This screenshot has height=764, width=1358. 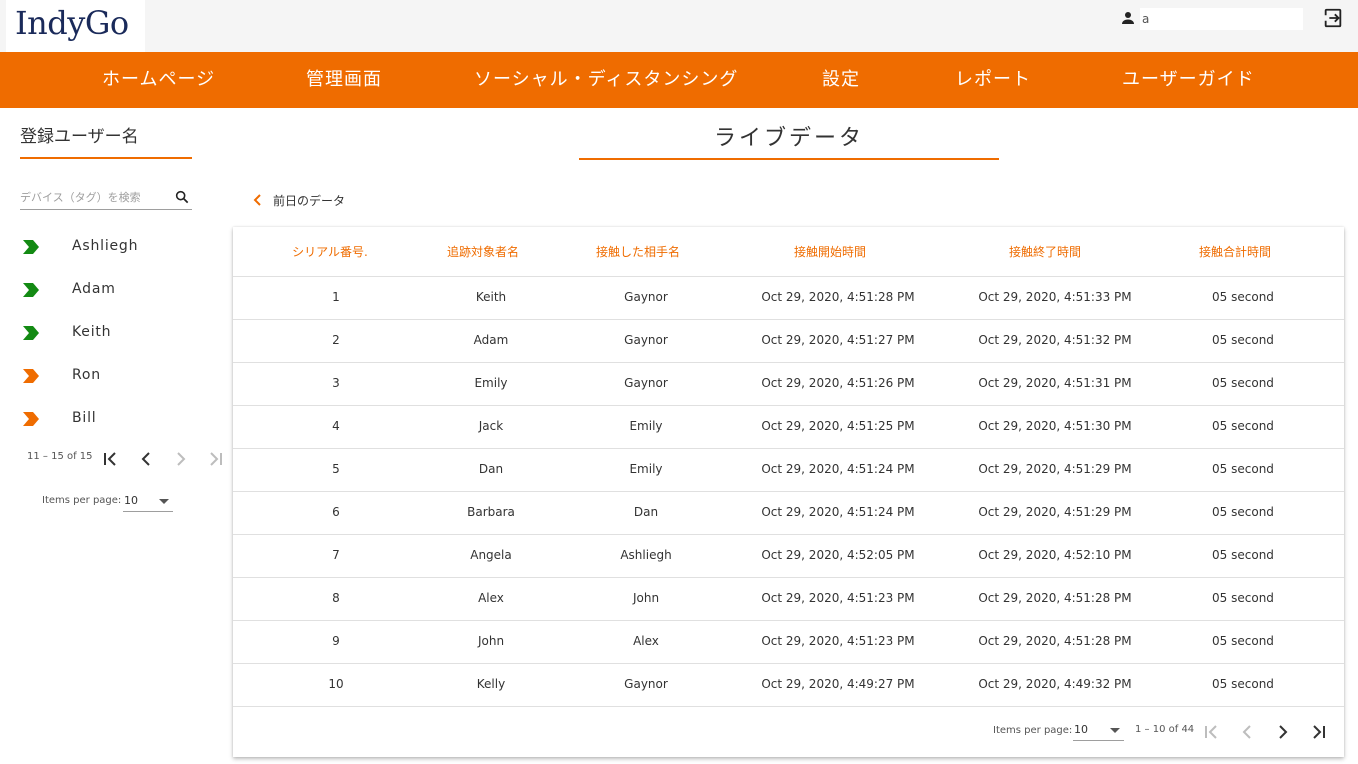 What do you see at coordinates (257, 200) in the screenshot?
I see `chevron-left-icon` at bounding box center [257, 200].